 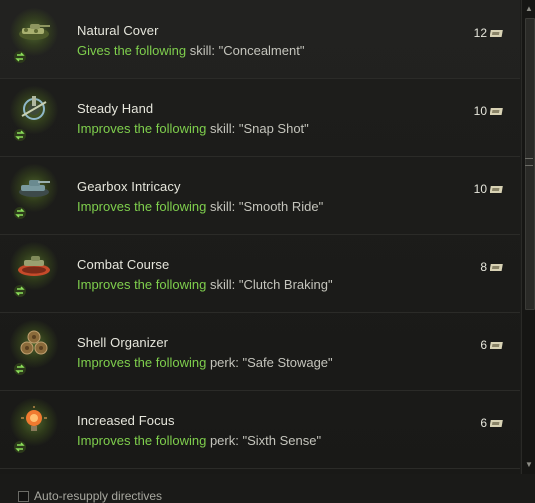 I want to click on item-title: Increased Focus, so click(x=126, y=420).